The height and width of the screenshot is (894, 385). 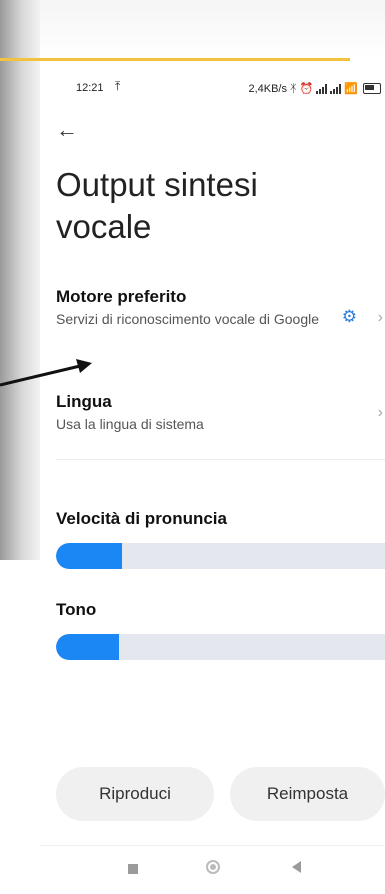 I want to click on pitch-label: Tono, so click(x=76, y=609).